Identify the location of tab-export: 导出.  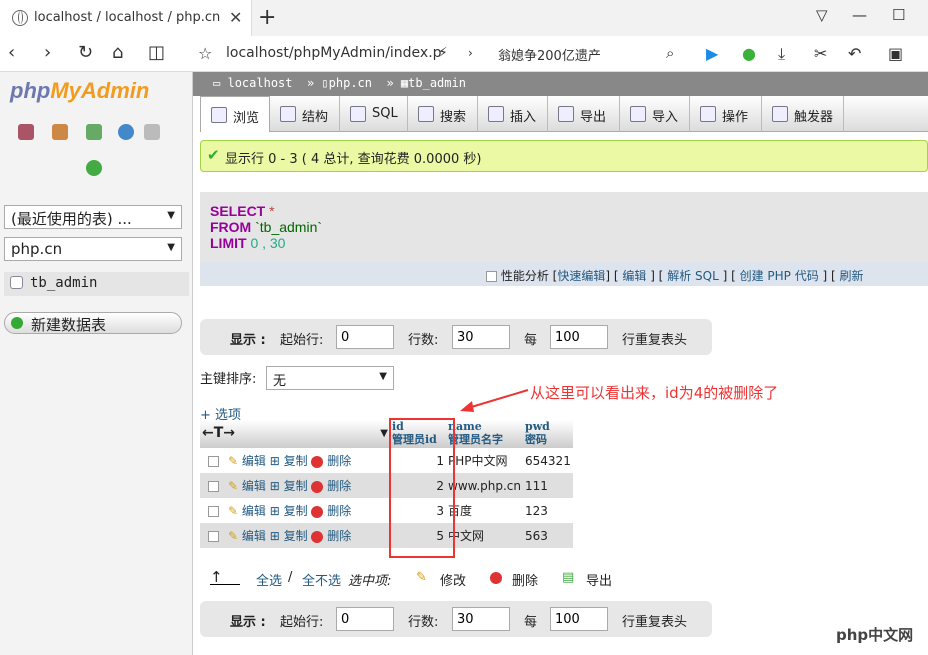
(584, 114).